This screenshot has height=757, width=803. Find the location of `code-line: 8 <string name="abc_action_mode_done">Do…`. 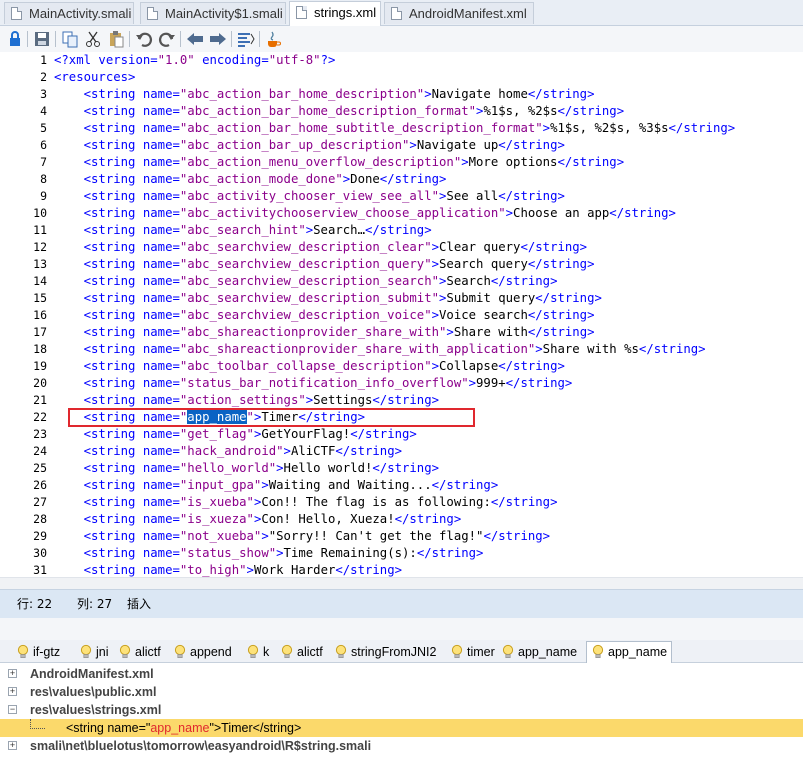

code-line: 8 <string name="abc_action_mode_done">Do… is located at coordinates (401, 179).